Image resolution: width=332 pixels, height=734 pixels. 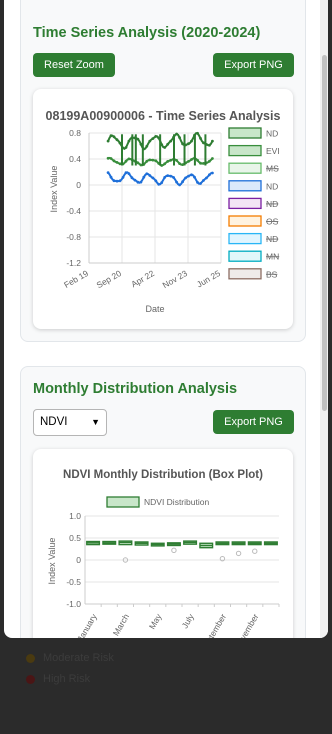 What do you see at coordinates (135, 389) in the screenshot?
I see `monthly-distribution-title: Monthly Distribution Analysis` at bounding box center [135, 389].